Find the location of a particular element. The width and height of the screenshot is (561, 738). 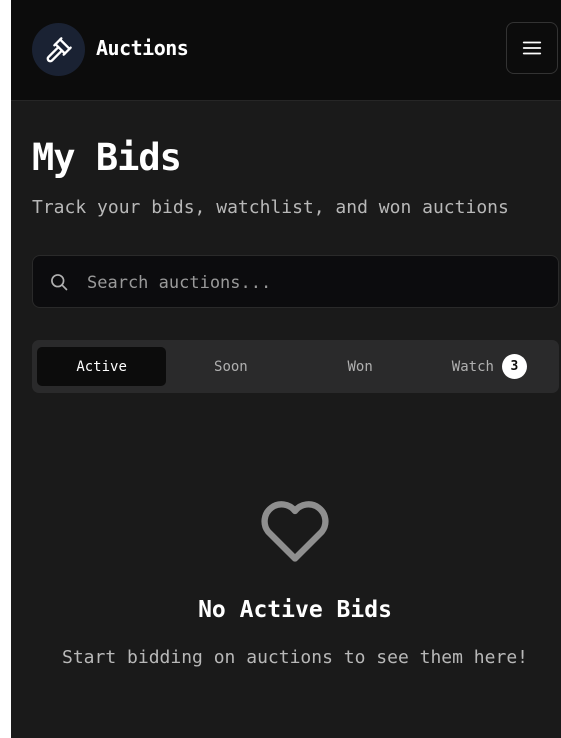

tab-soon: Soon is located at coordinates (230, 366).